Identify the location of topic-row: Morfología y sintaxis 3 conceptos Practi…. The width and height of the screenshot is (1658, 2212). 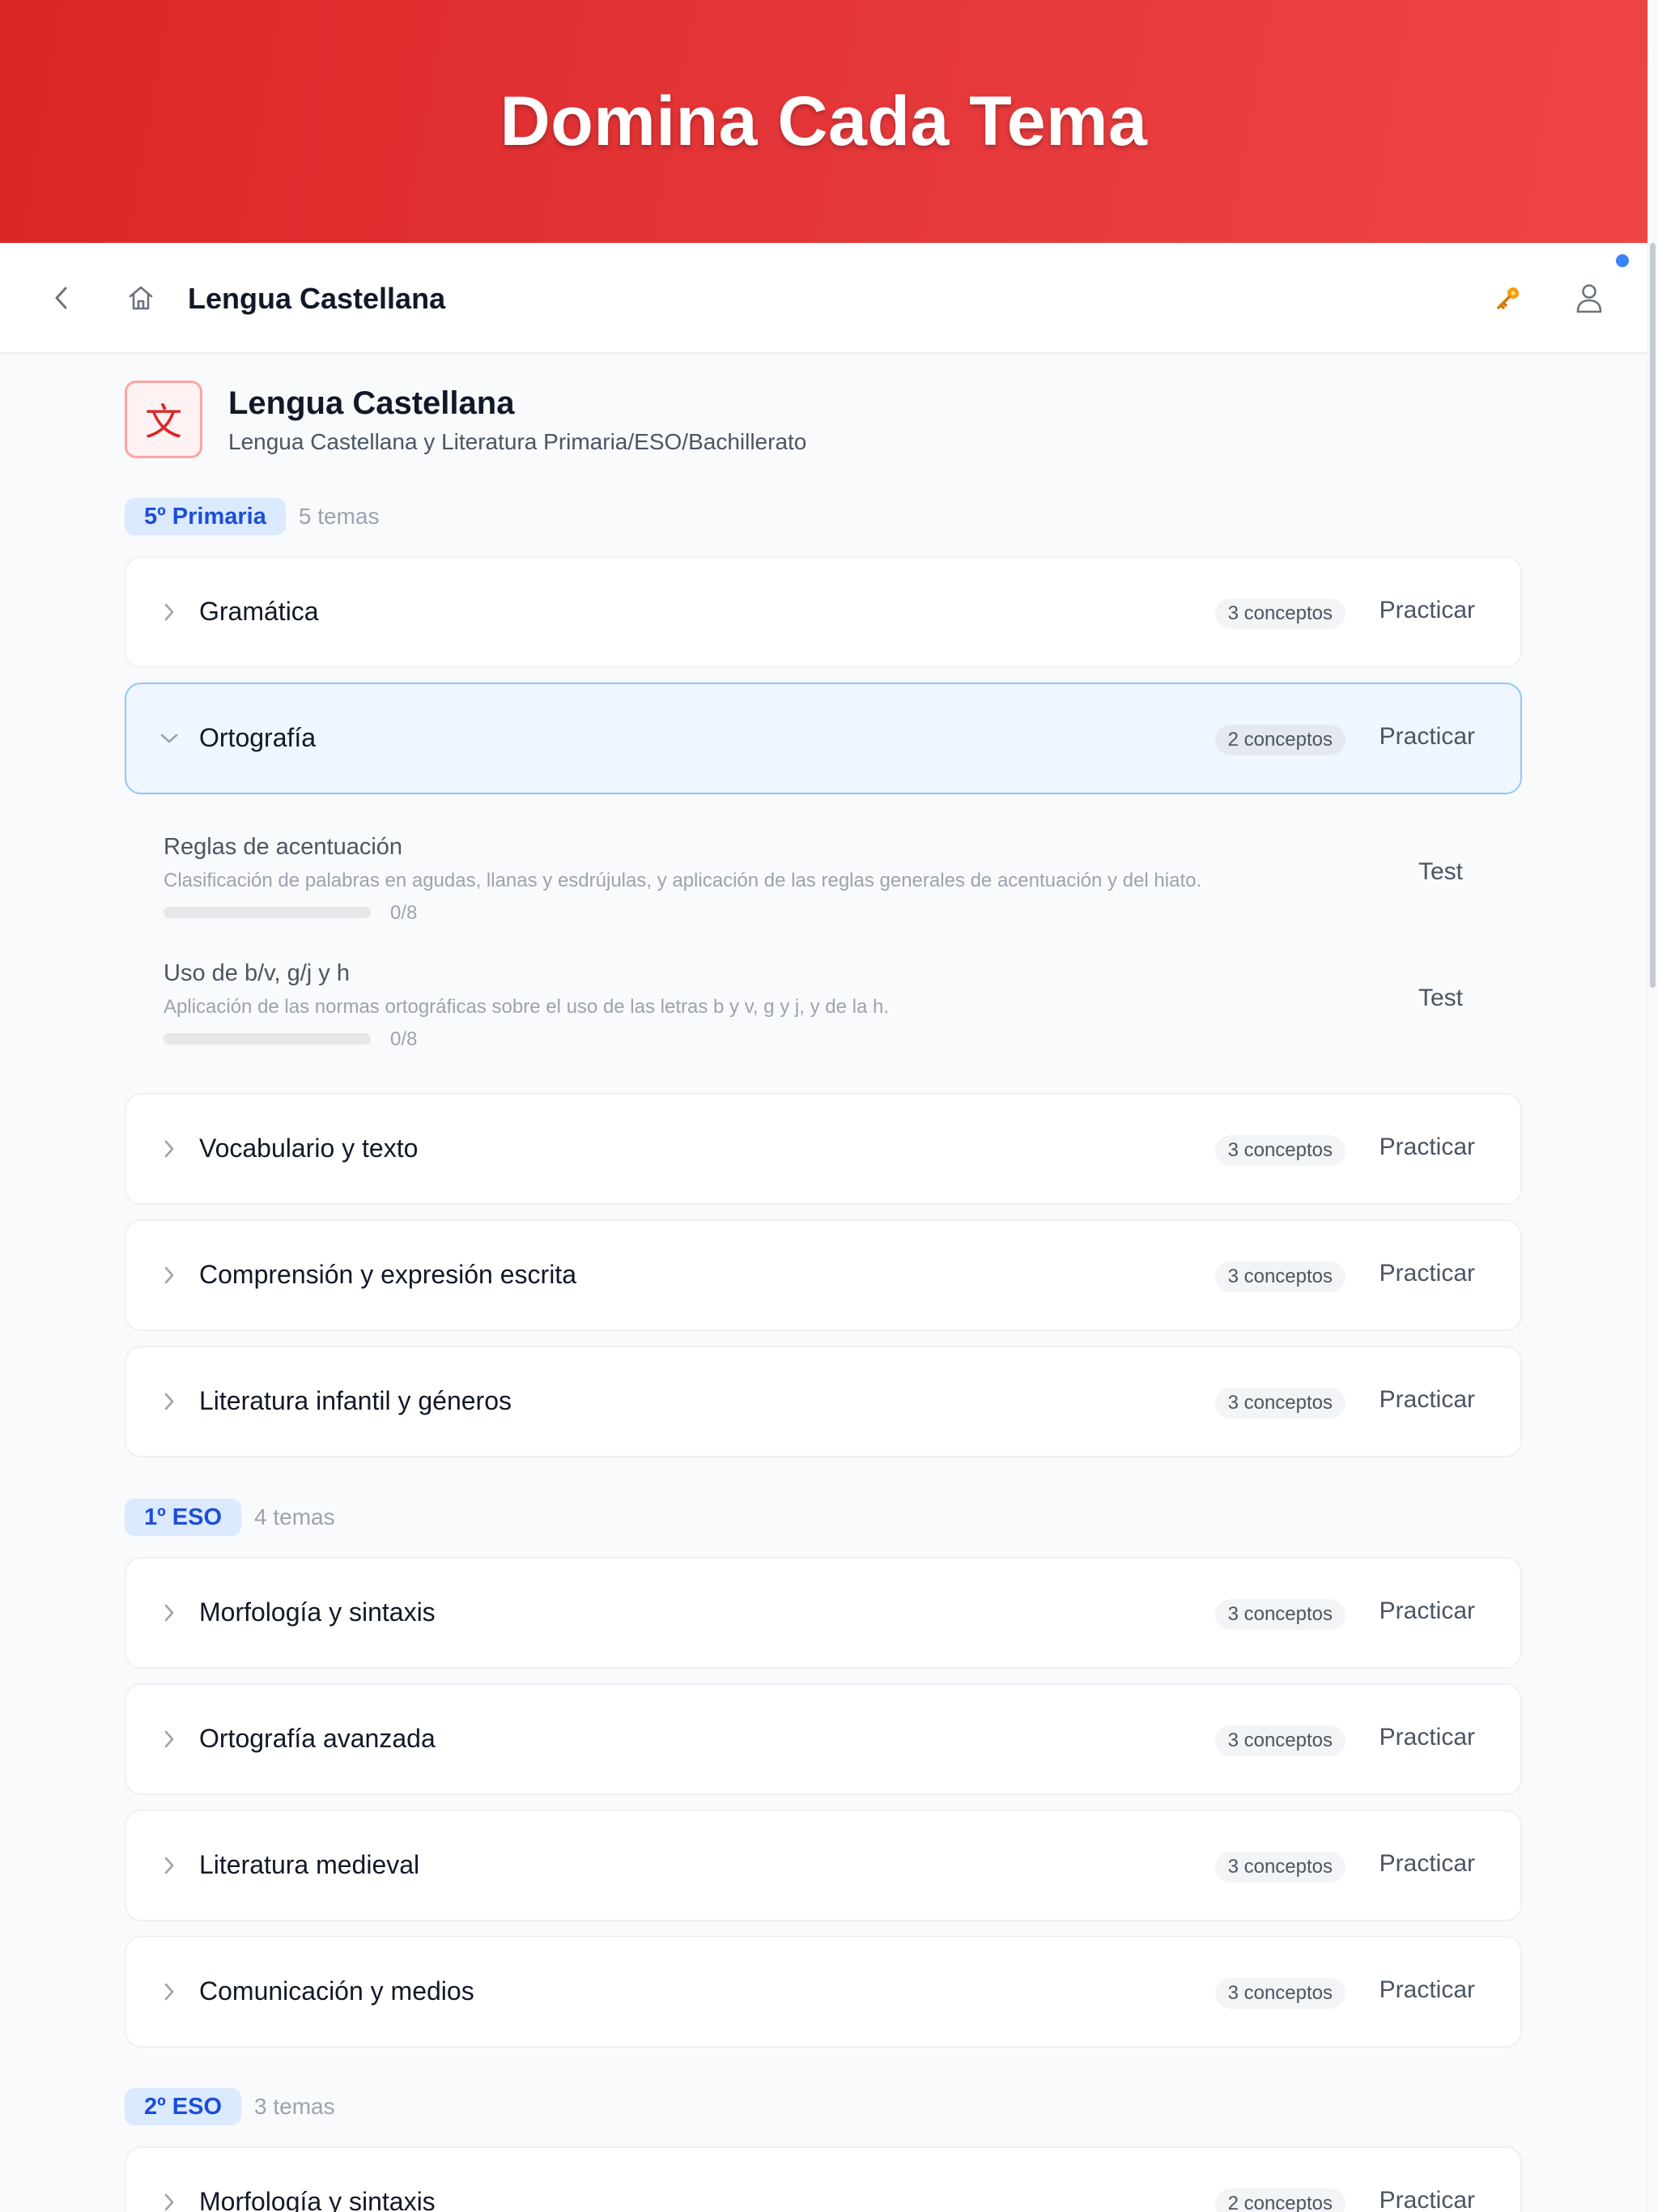
(823, 1613).